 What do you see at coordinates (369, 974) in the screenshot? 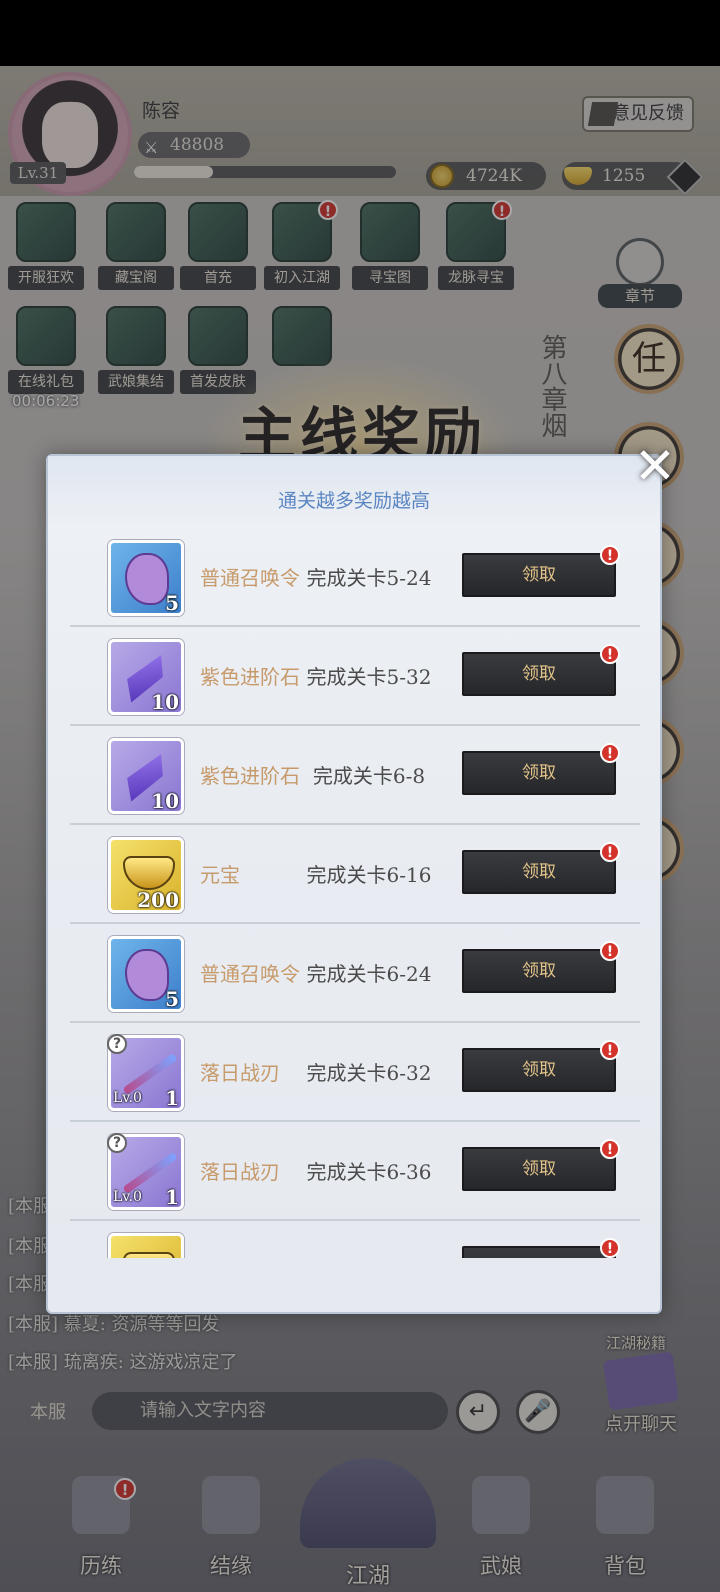
I see `stage-requirement: 完成关卡6-24` at bounding box center [369, 974].